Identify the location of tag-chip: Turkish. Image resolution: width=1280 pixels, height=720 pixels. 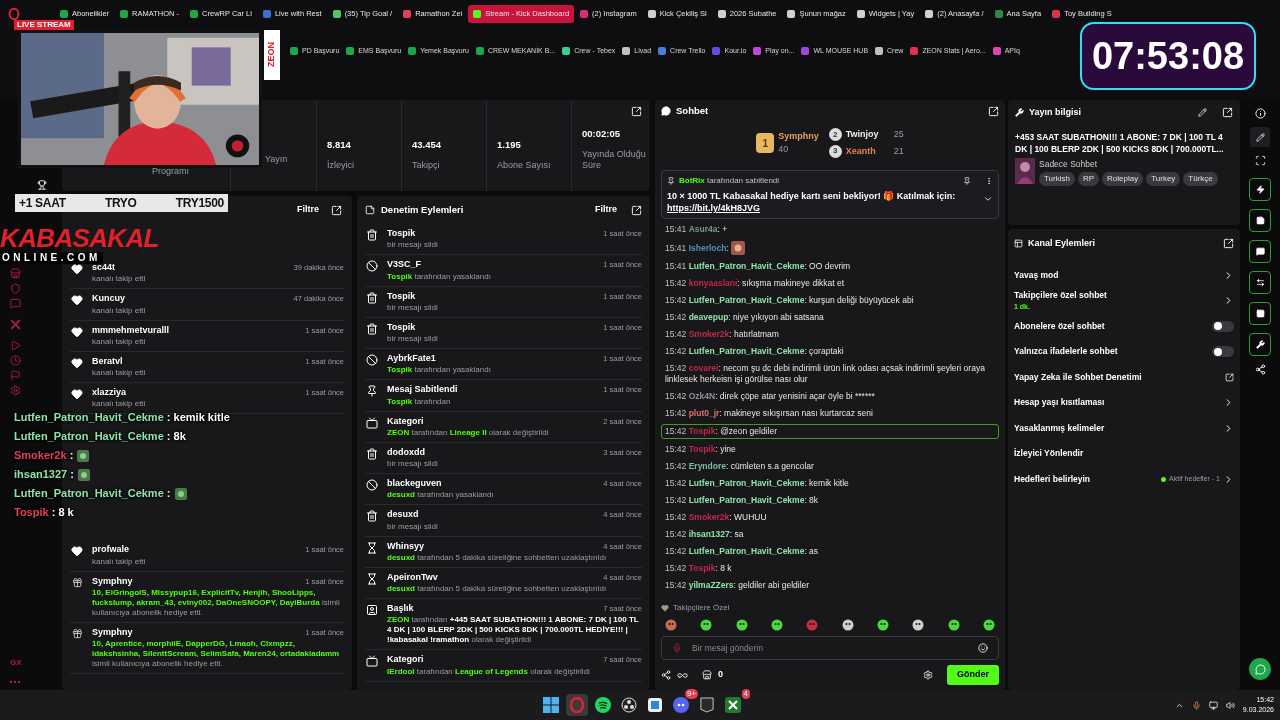
(1057, 179).